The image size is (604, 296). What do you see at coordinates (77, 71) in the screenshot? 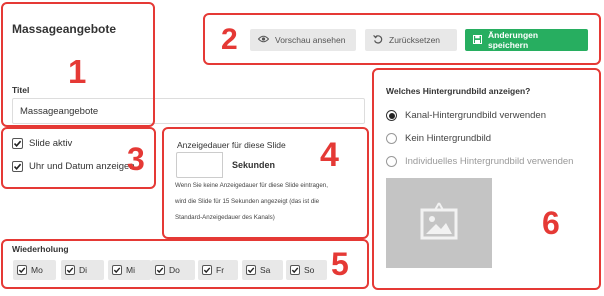
I see `annotation-number-1: 1` at bounding box center [77, 71].